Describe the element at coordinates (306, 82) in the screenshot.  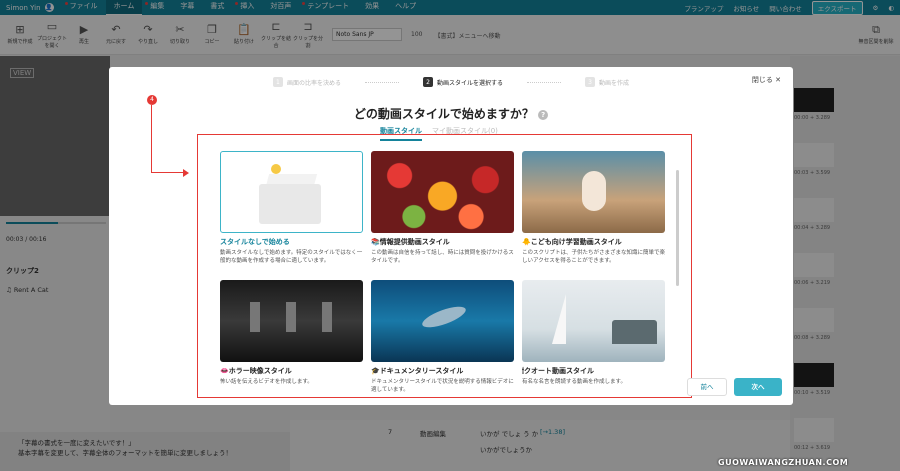
I see `step-1: 1 画面の比率を決める` at that location.